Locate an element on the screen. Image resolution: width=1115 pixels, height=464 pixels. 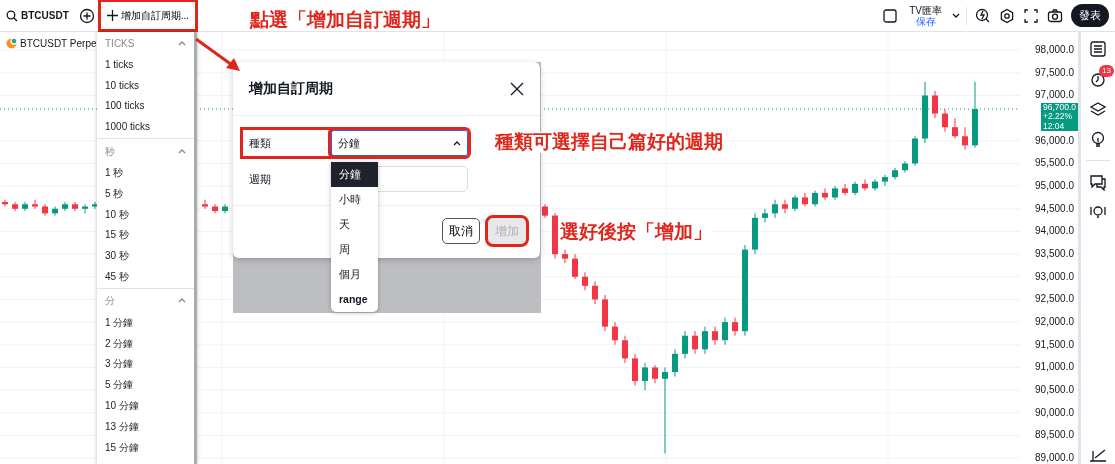
symbol-name: BTCUSDT is located at coordinates (45, 15).